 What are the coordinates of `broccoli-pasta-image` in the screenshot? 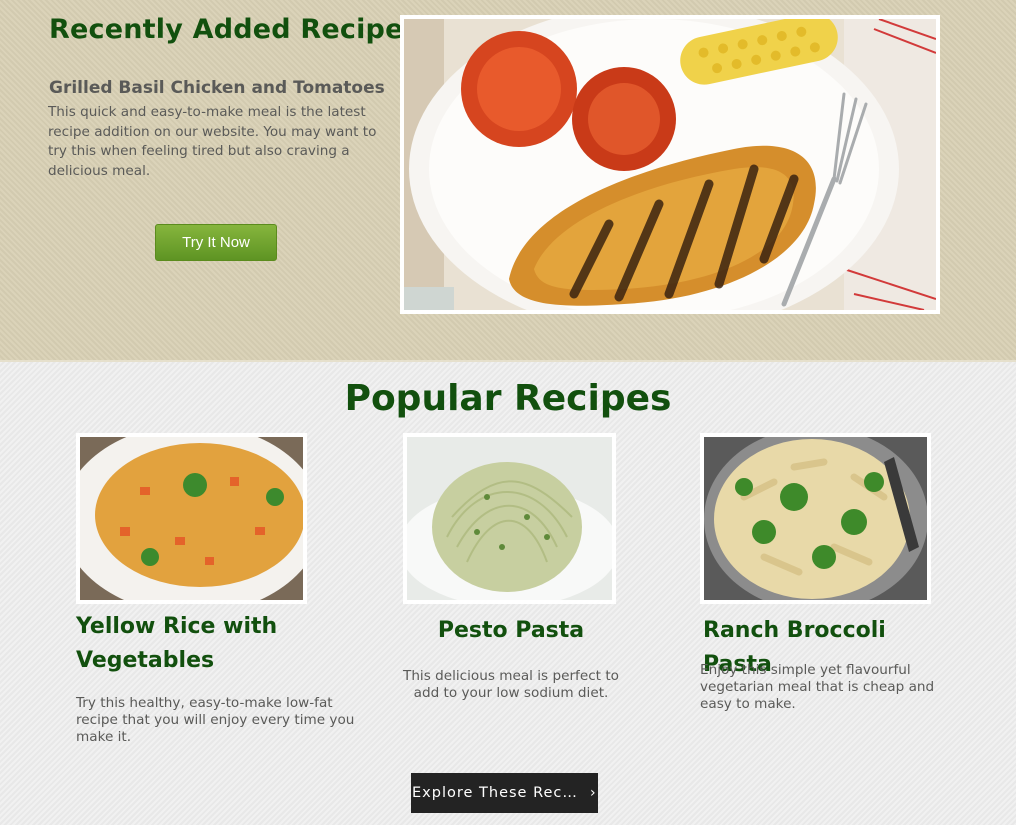 It's located at (815, 518).